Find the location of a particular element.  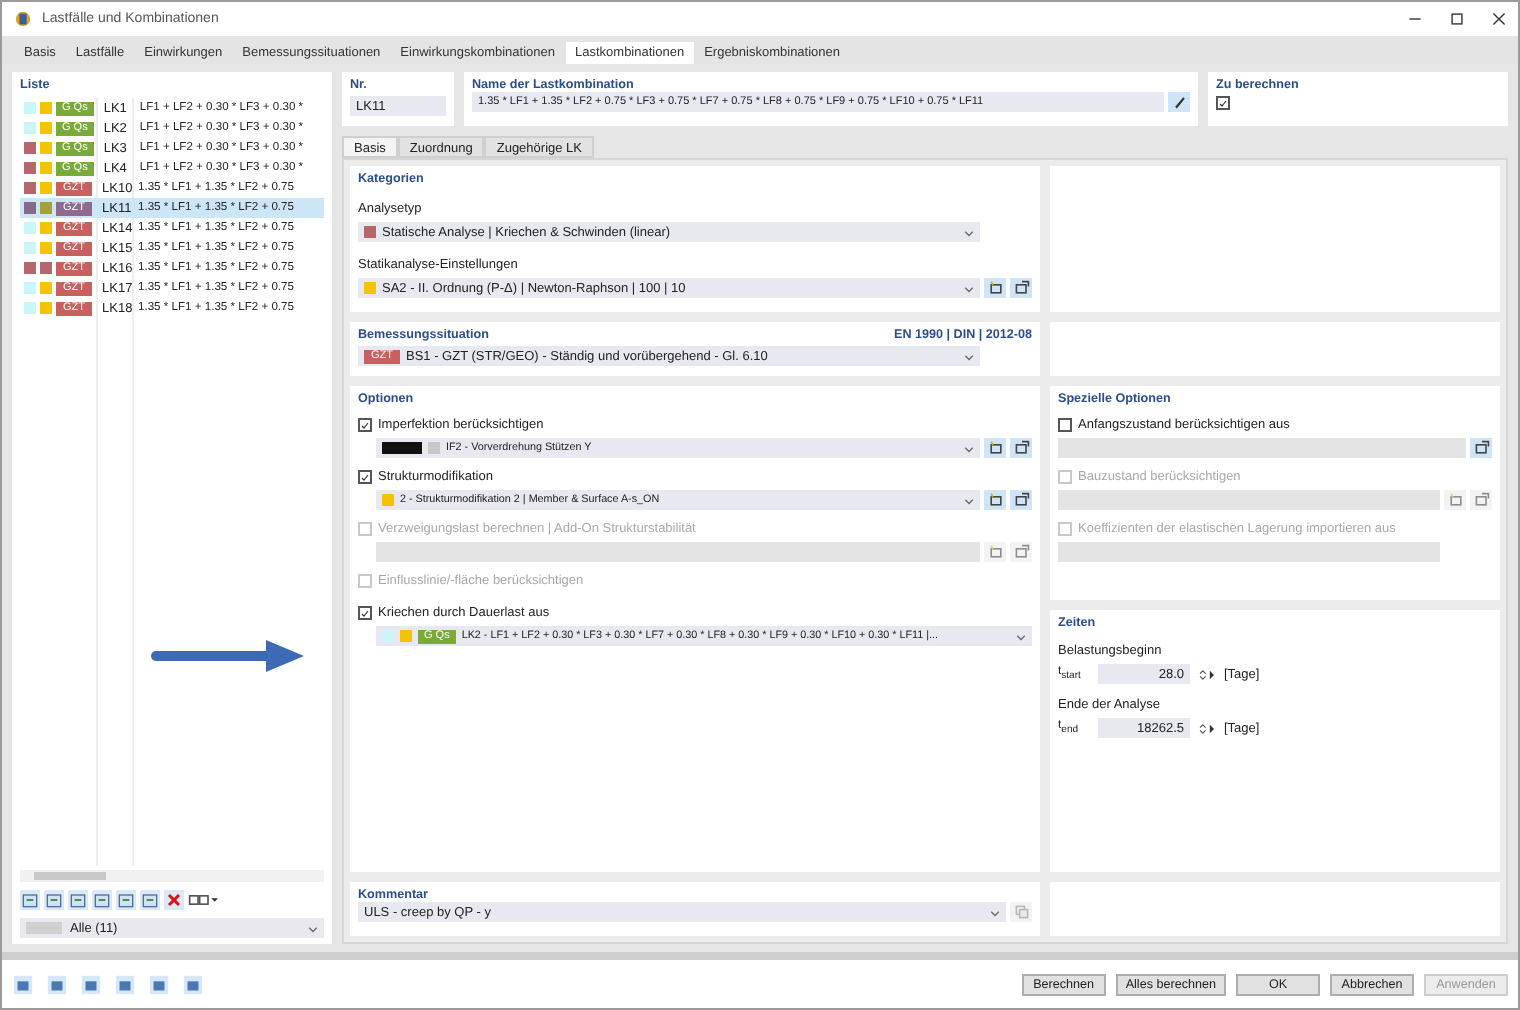

minimize-icon is located at coordinates (1415, 19).